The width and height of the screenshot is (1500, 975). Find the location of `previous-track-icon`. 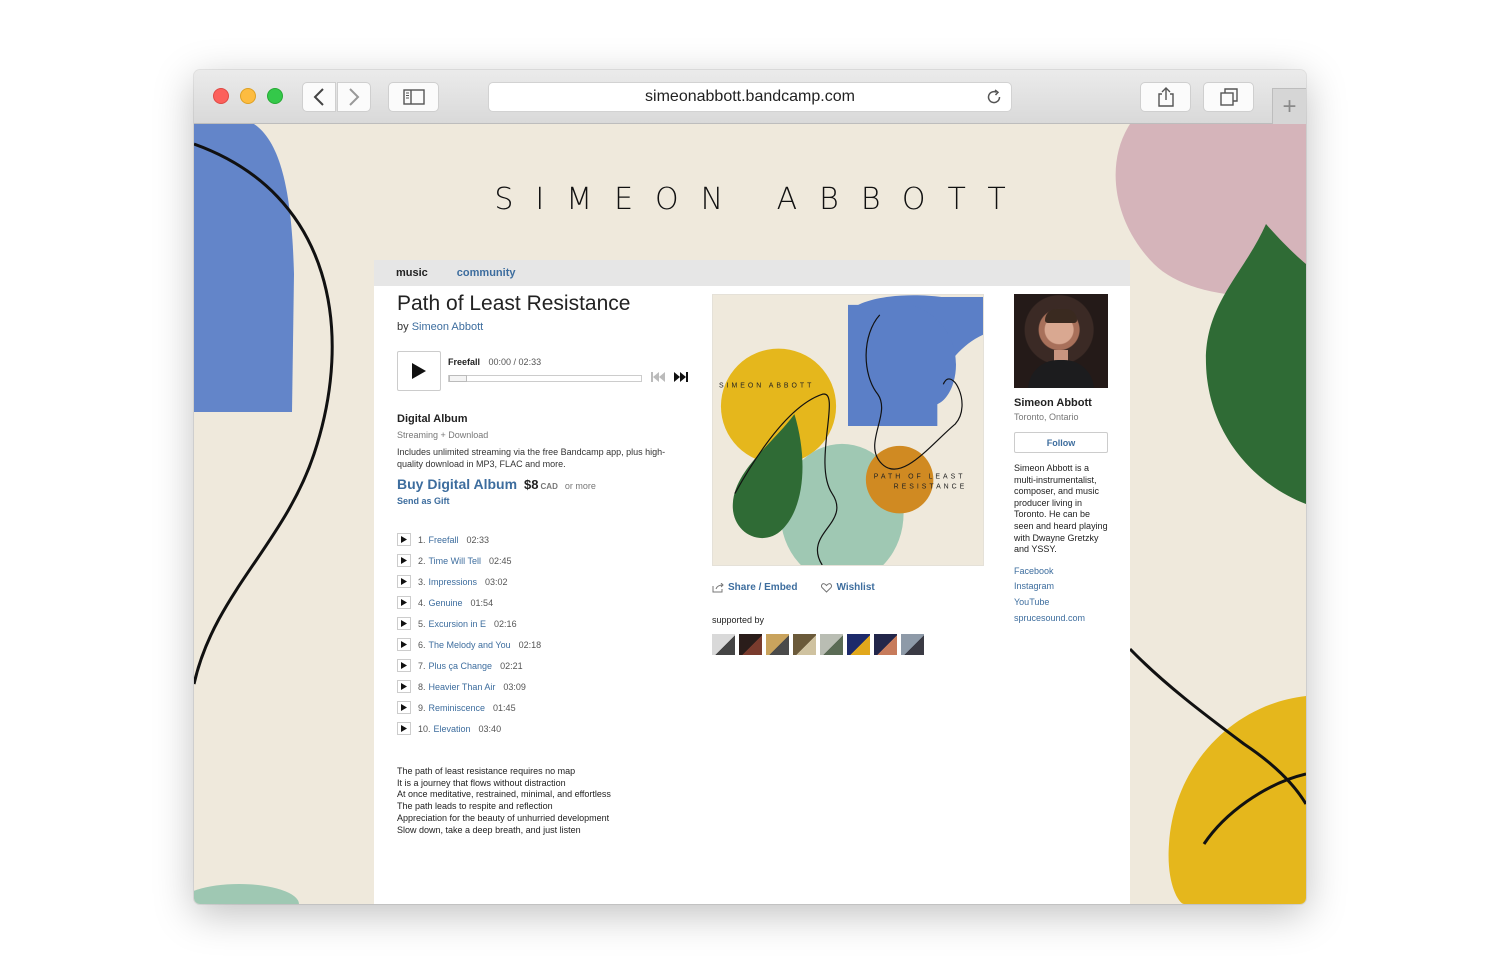

previous-track-icon is located at coordinates (658, 377).